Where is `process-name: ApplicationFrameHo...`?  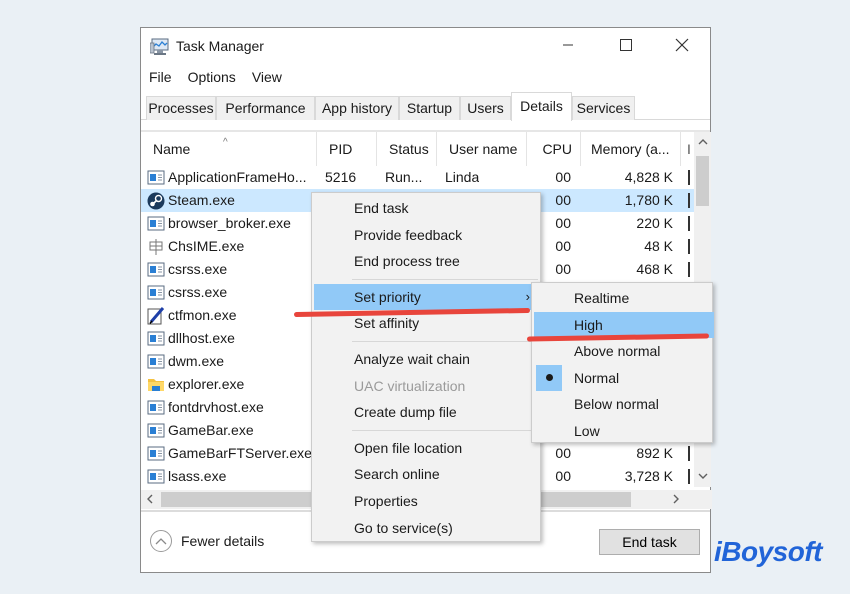
process-name: ApplicationFrameHo... is located at coordinates (237, 177).